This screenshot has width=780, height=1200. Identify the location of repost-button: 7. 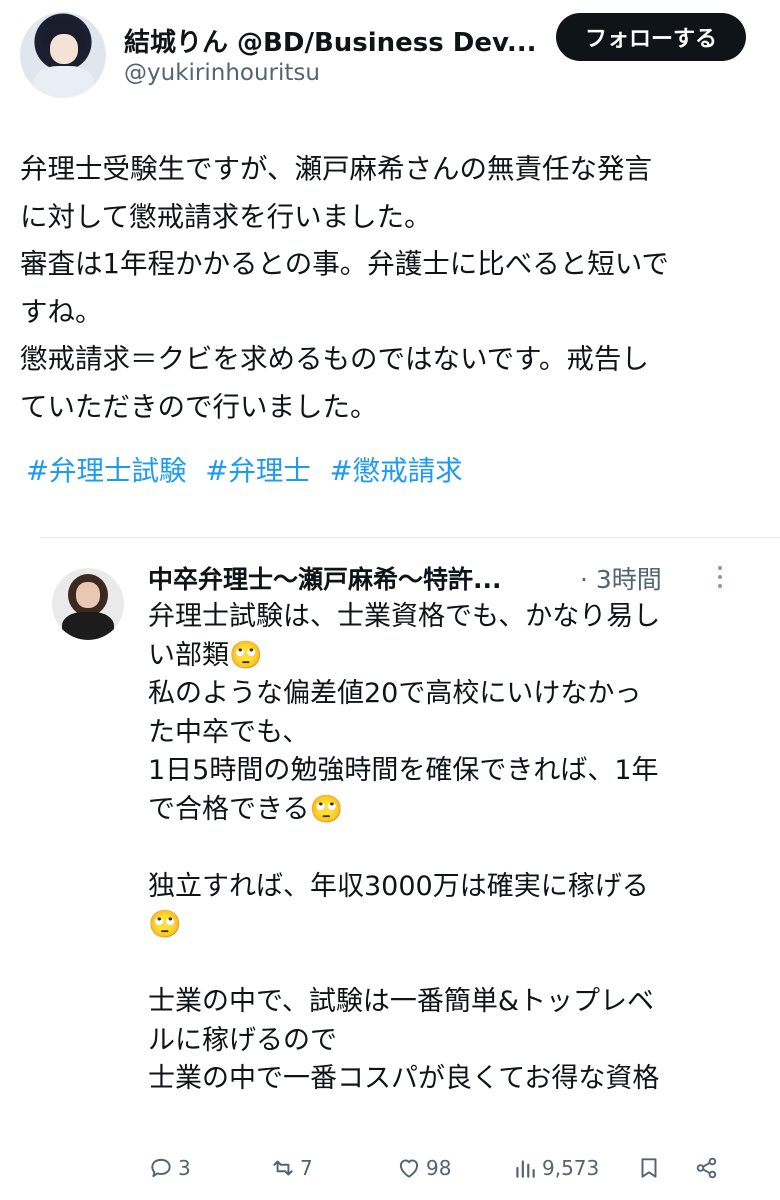
(291, 1168).